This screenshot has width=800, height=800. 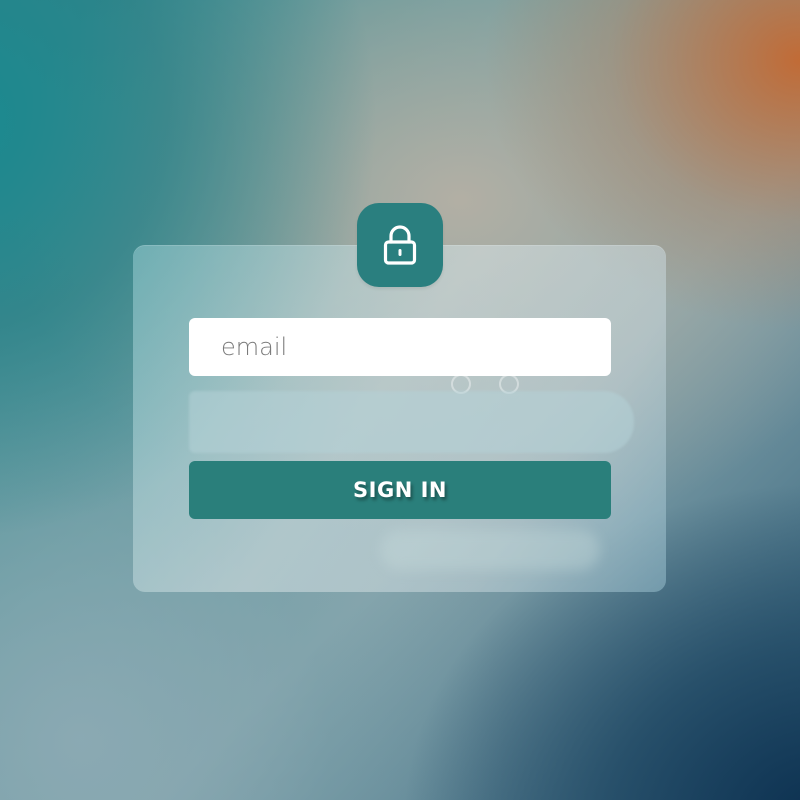 What do you see at coordinates (415, 347) in the screenshot?
I see `email-input` at bounding box center [415, 347].